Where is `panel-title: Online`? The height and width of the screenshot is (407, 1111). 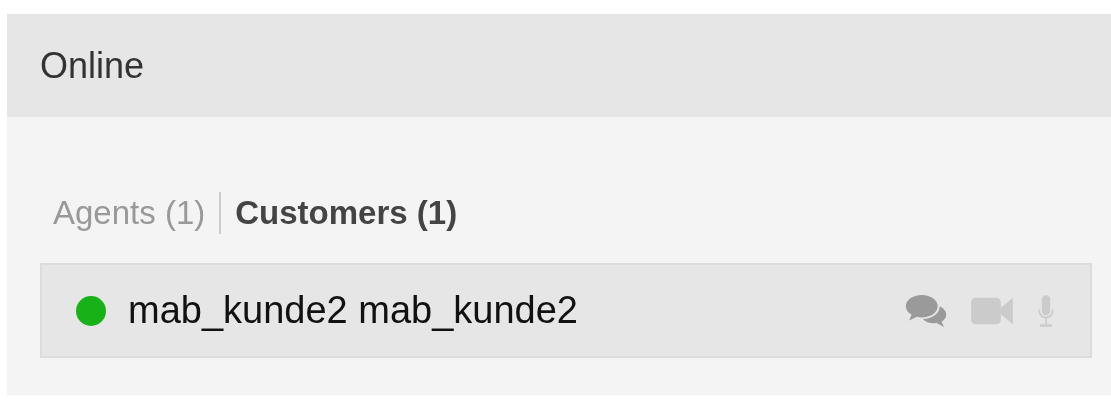
panel-title: Online is located at coordinates (92, 65).